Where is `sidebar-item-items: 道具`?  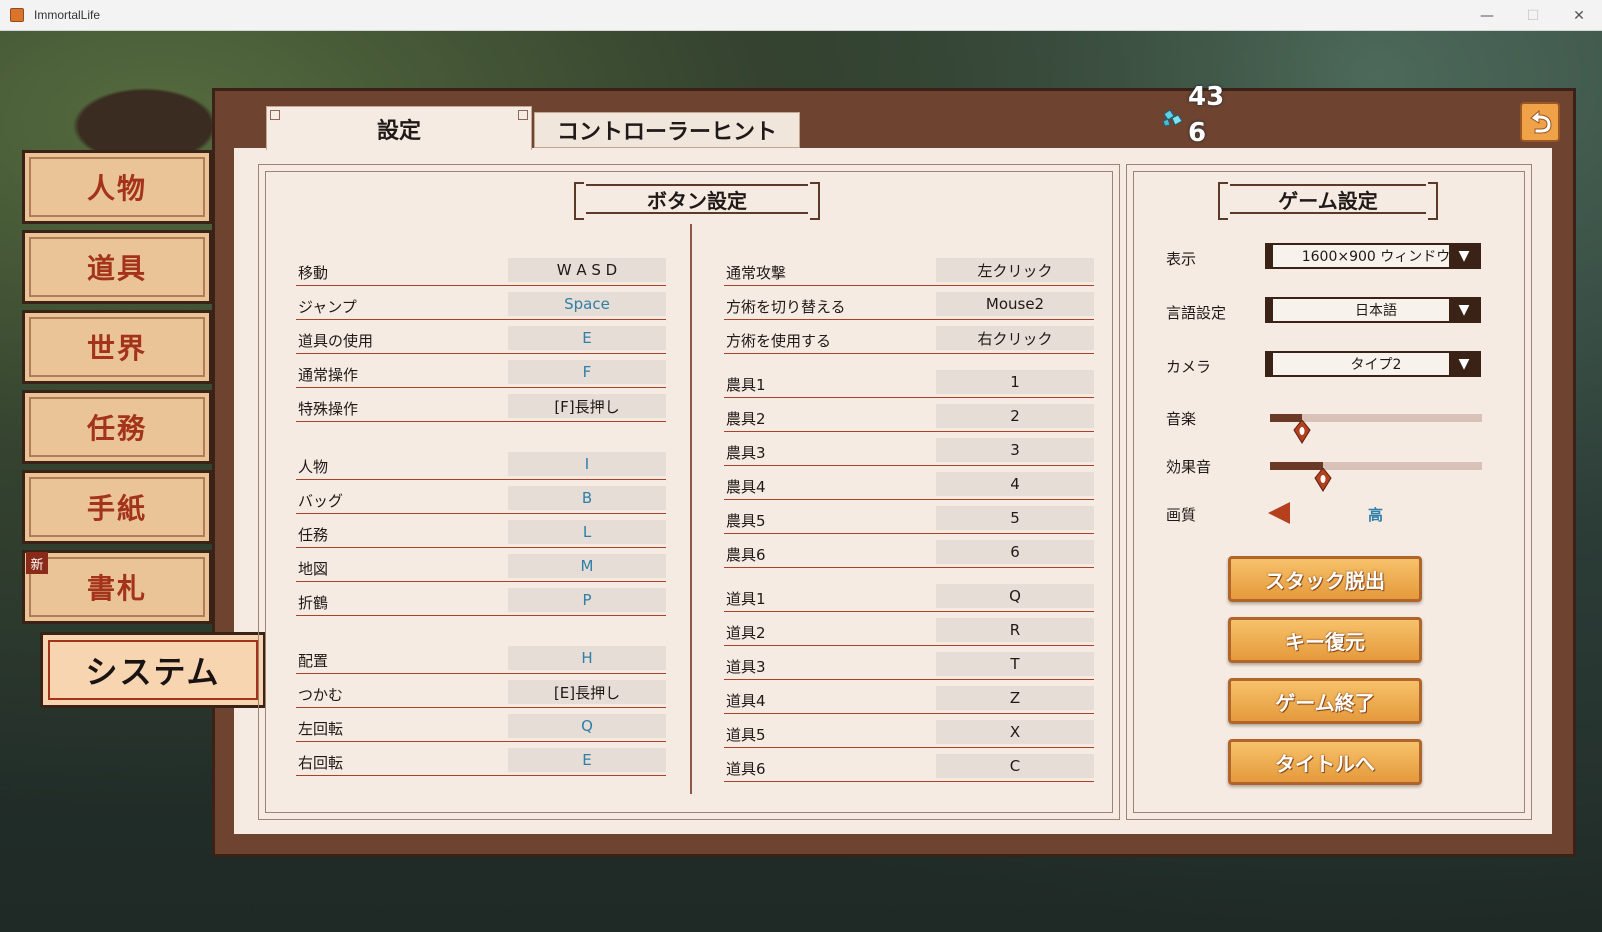
sidebar-item-items: 道具 is located at coordinates (117, 267).